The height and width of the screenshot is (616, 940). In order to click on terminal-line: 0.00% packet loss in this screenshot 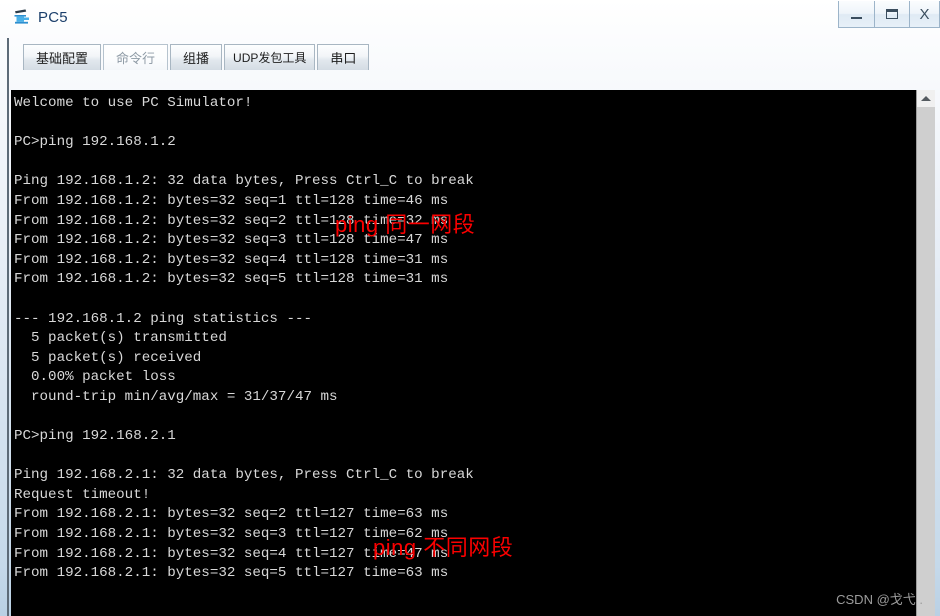, I will do `click(95, 377)`.